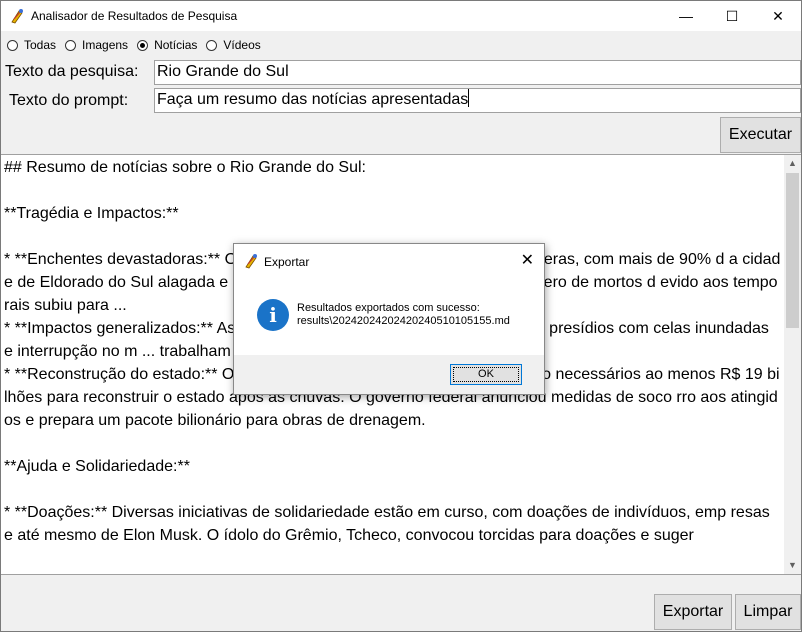  What do you see at coordinates (273, 315) in the screenshot?
I see `info-icon: i` at bounding box center [273, 315].